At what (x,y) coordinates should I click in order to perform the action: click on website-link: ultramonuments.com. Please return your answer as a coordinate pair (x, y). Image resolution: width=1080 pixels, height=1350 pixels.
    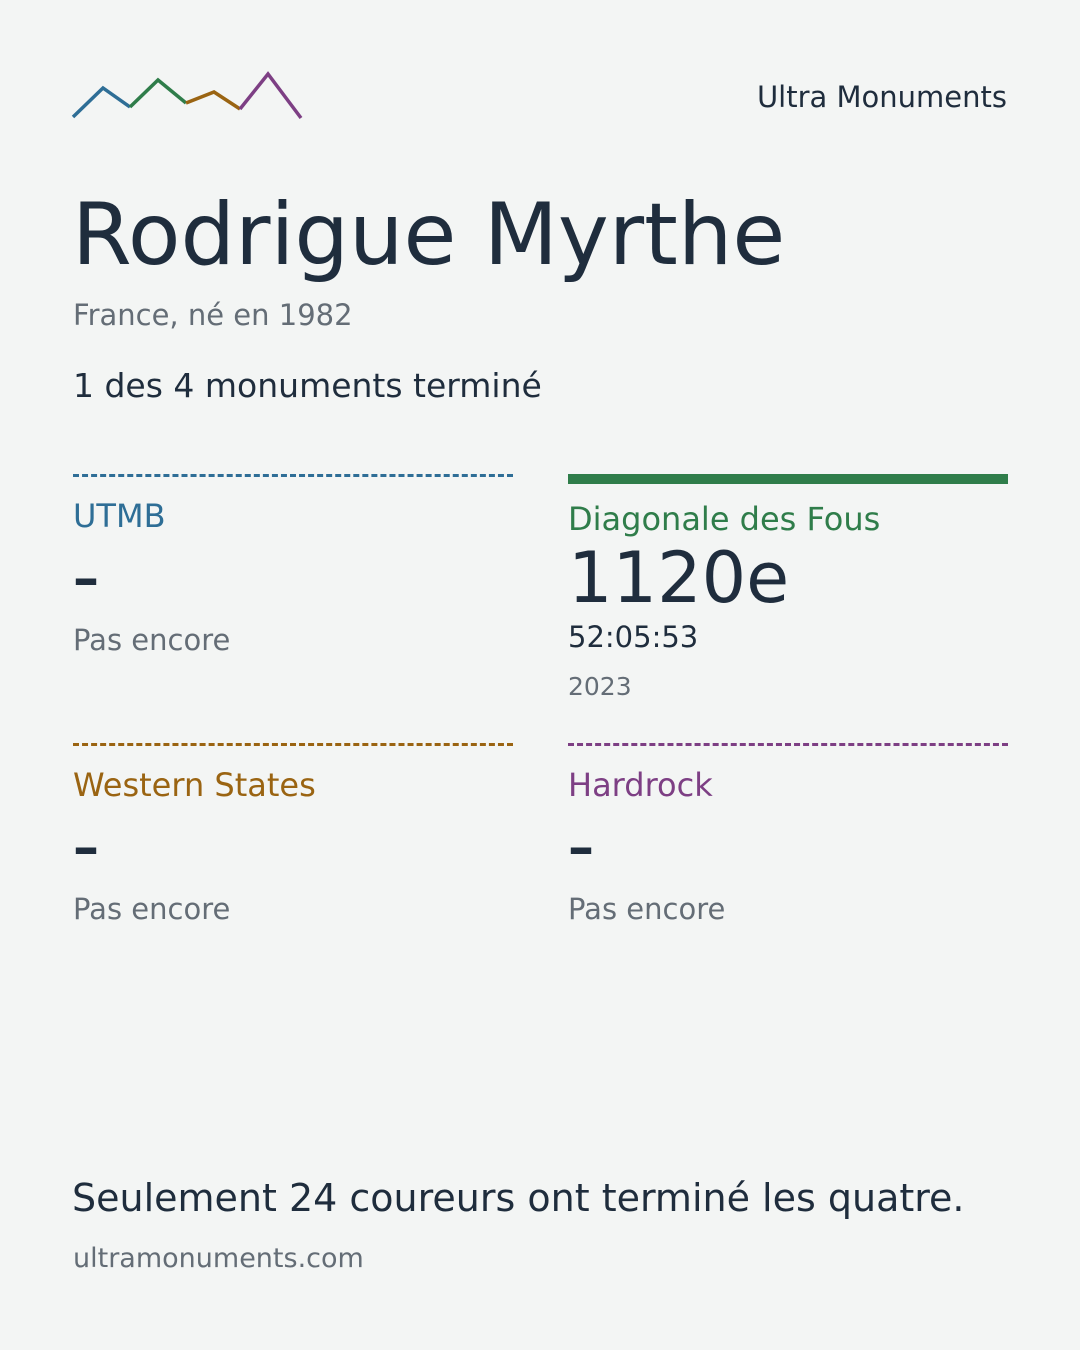
    Looking at the image, I should click on (218, 1258).